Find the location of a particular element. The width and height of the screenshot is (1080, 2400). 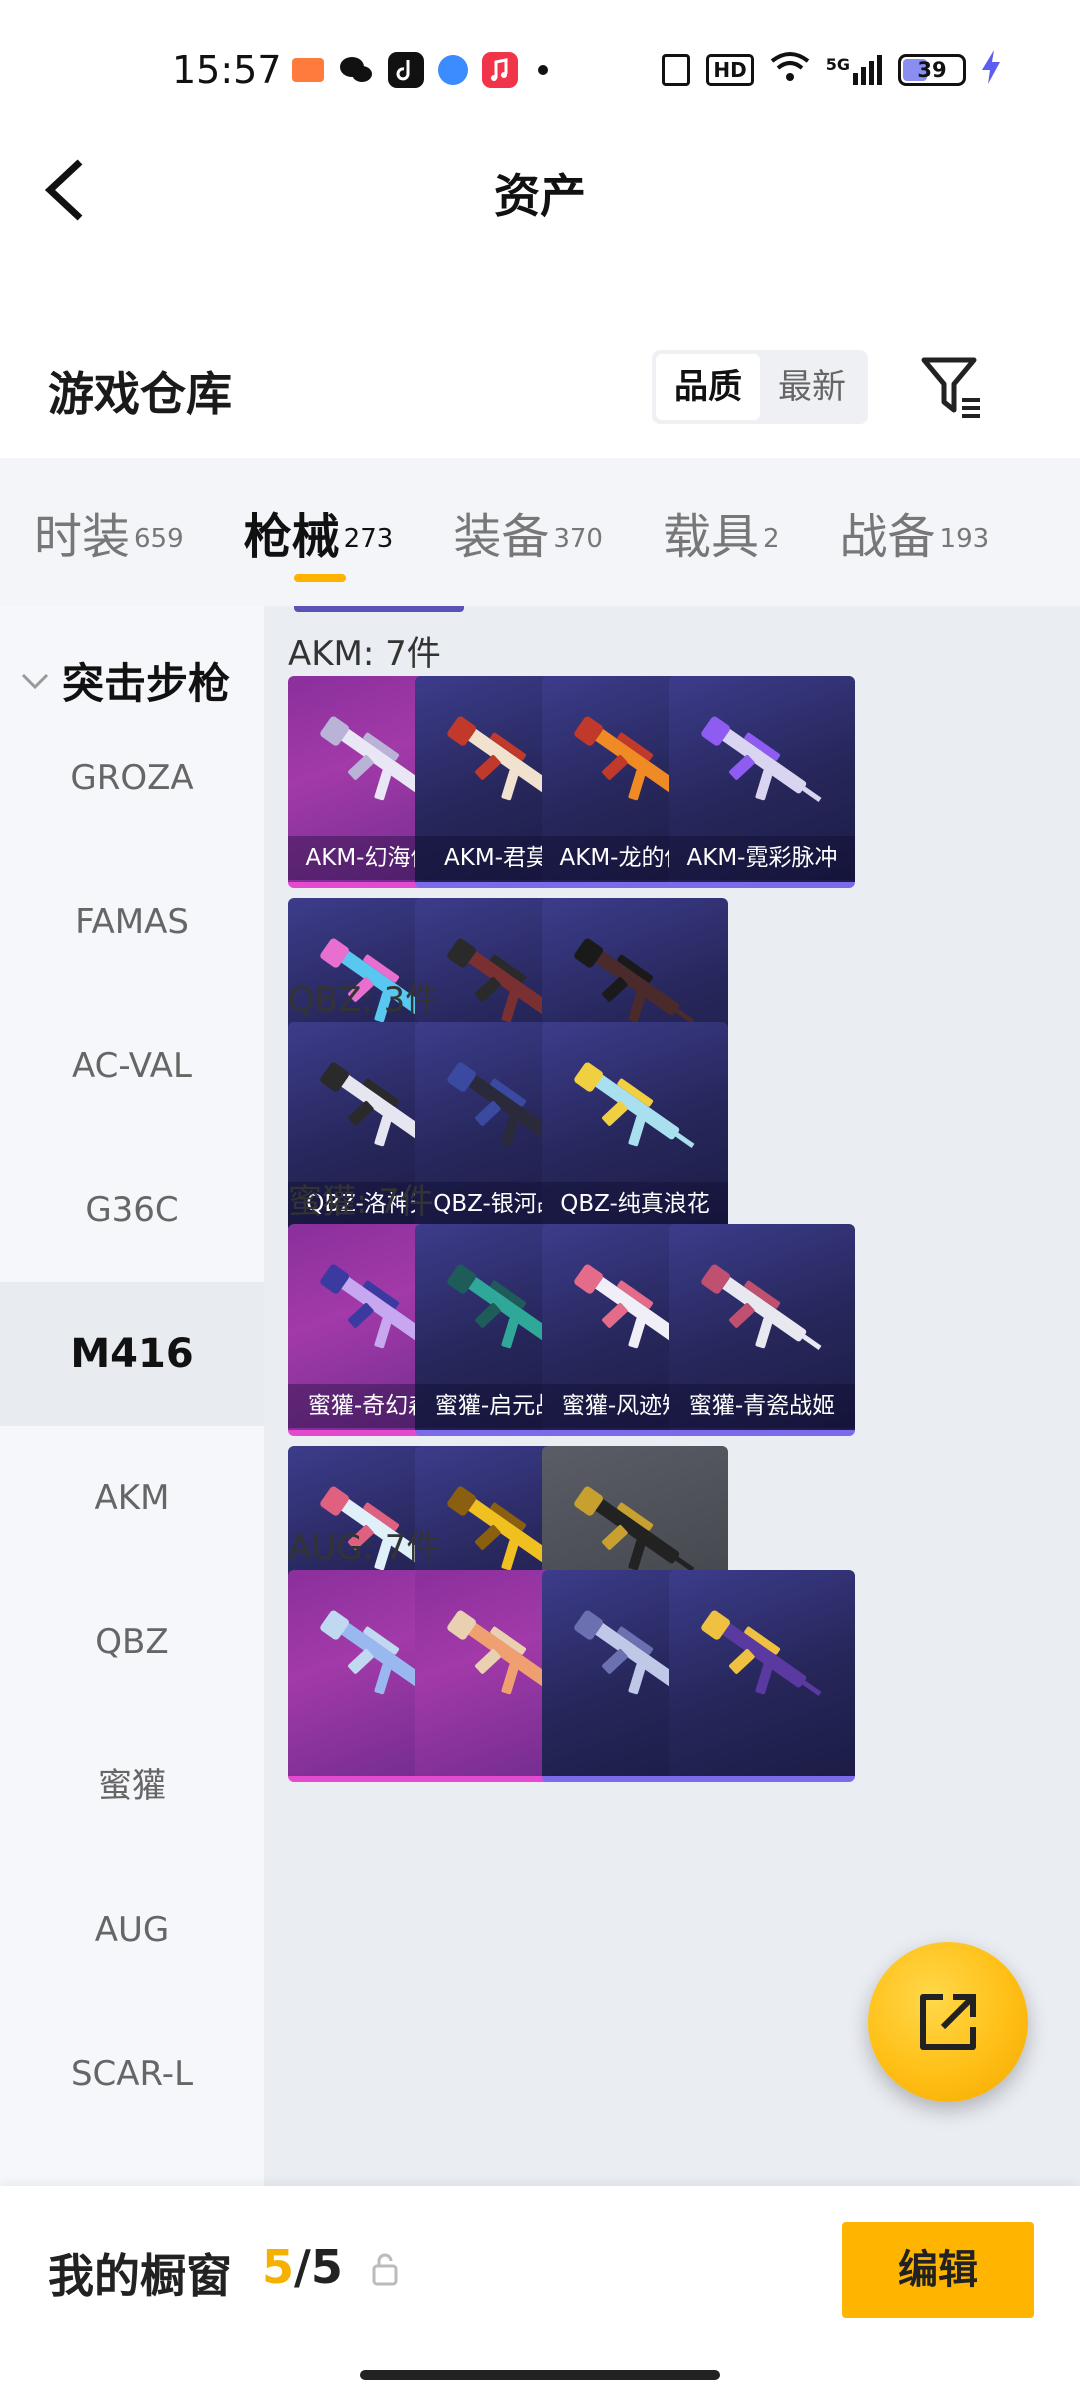

skin-card: AKM-霓彩脉冲 is located at coordinates (762, 782).